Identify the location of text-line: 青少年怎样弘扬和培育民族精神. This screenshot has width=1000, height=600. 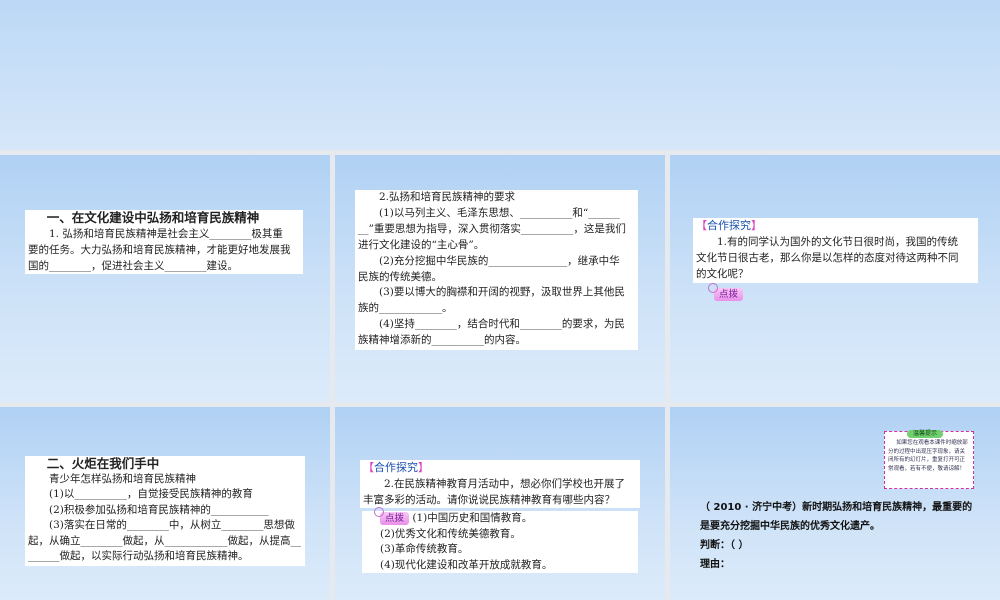
(122, 478).